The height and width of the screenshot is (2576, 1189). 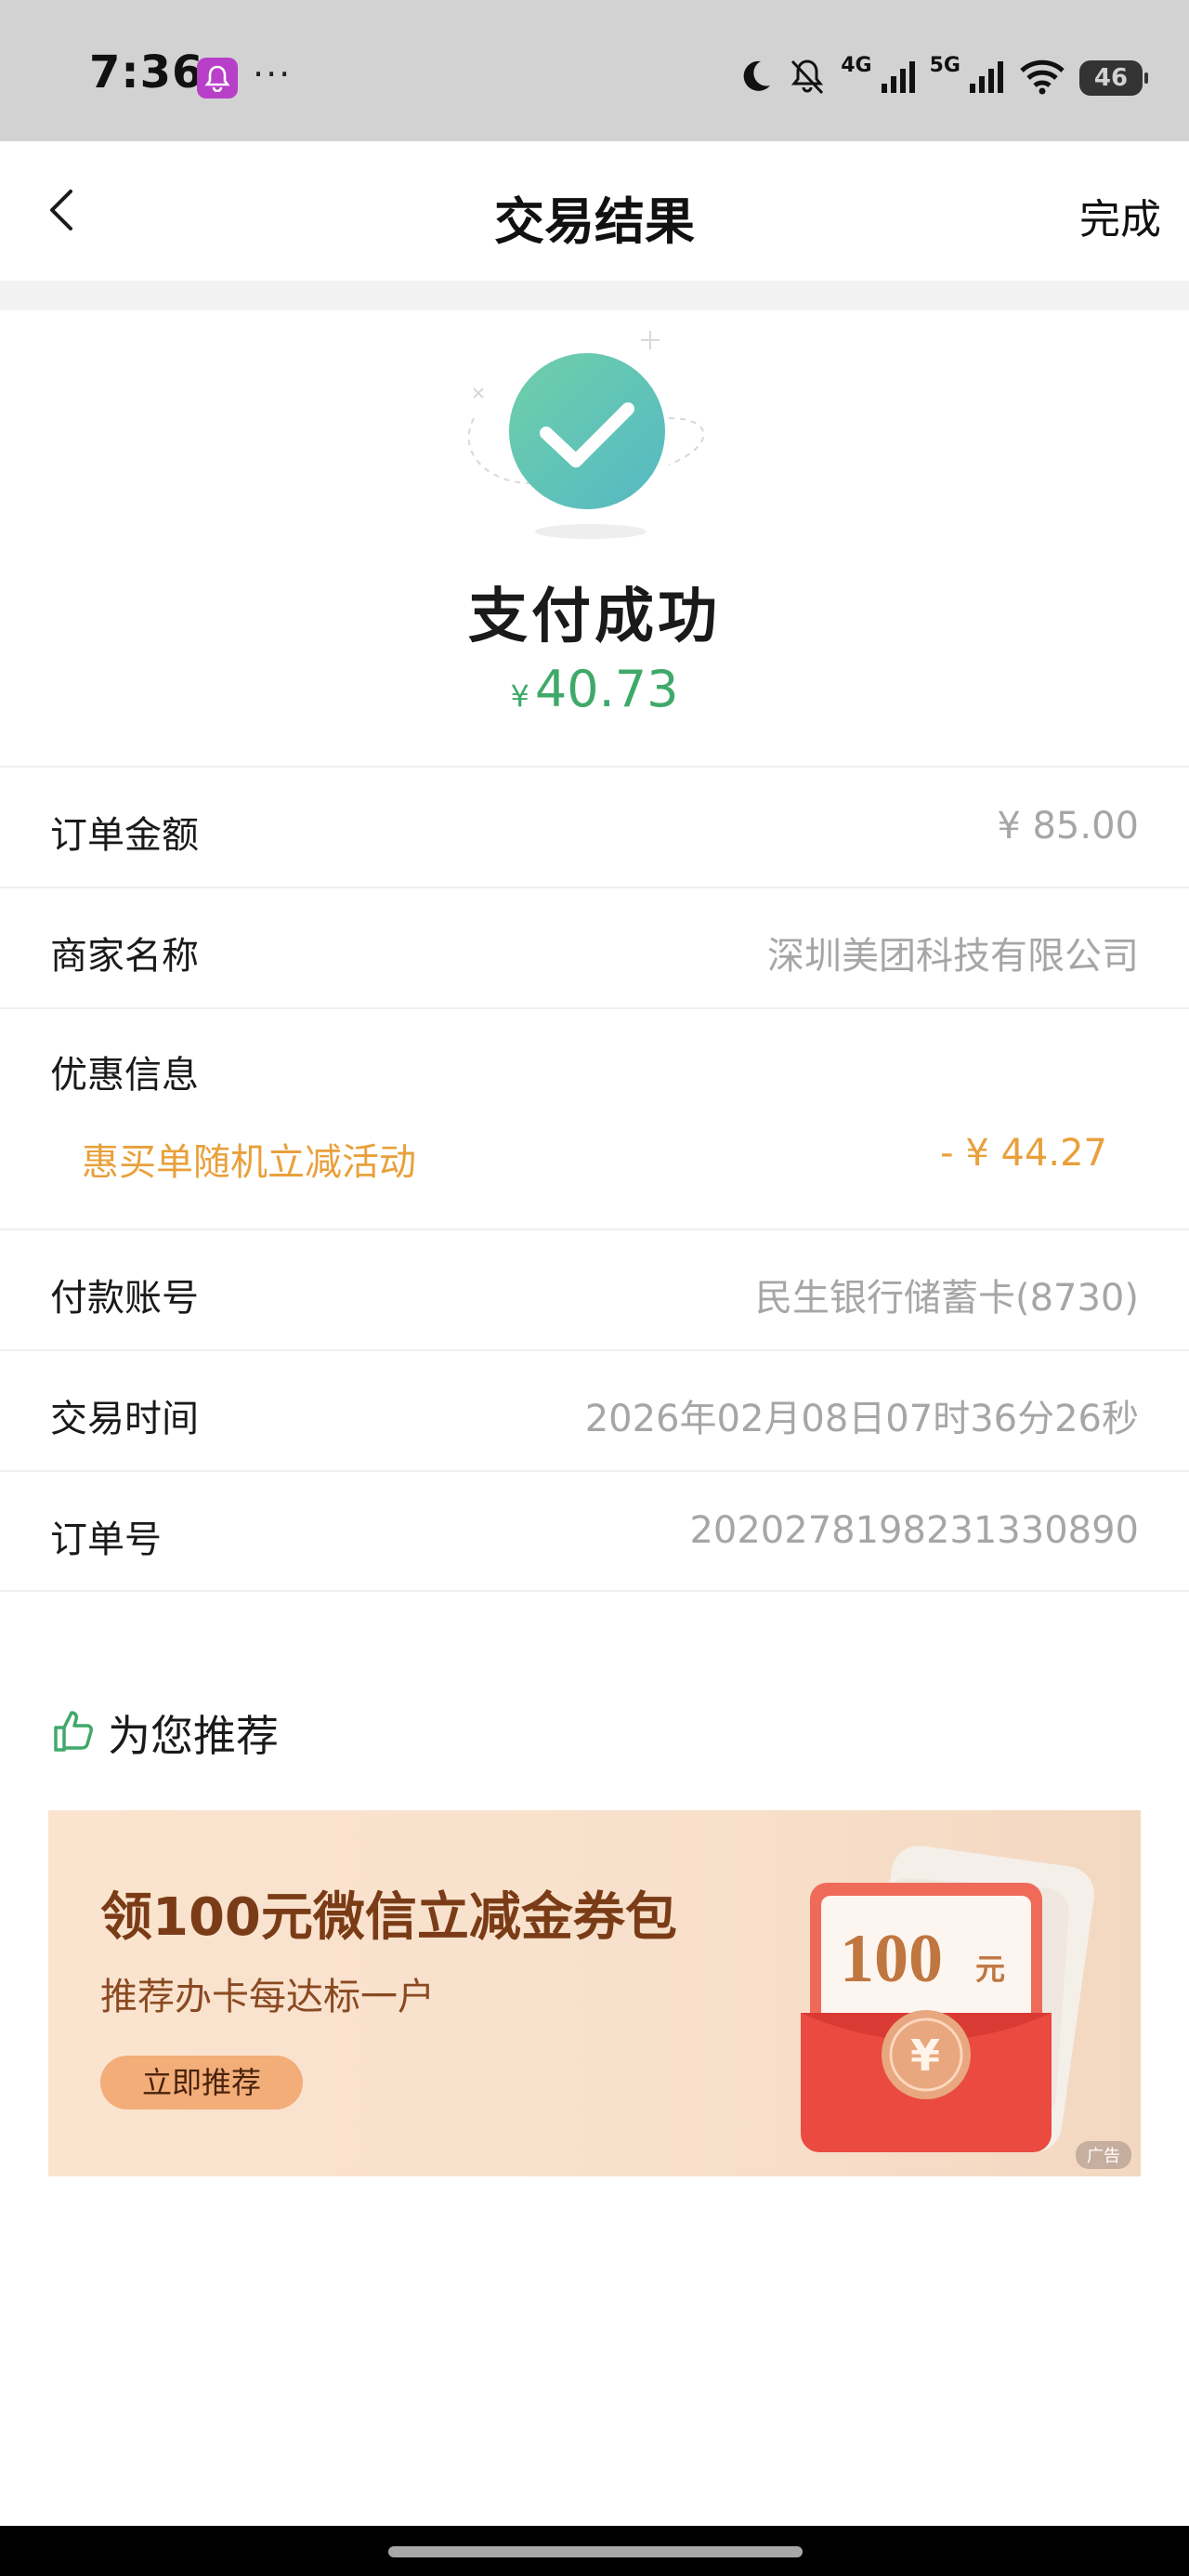 I want to click on payment-status-title: 支付成功, so click(x=594, y=617).